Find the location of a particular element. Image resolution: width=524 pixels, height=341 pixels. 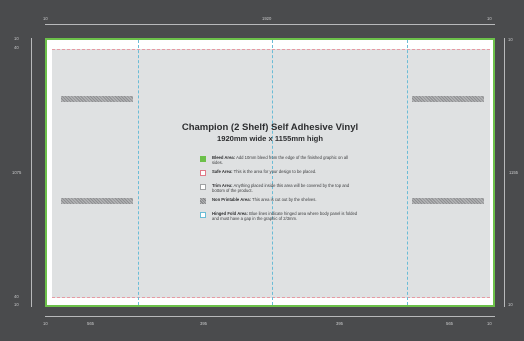

left-dim-top-trim: 40 is located at coordinates (16, 47).